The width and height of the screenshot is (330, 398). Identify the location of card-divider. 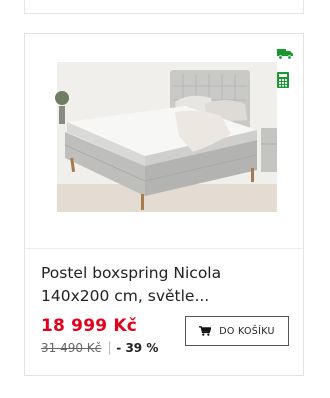
(164, 248).